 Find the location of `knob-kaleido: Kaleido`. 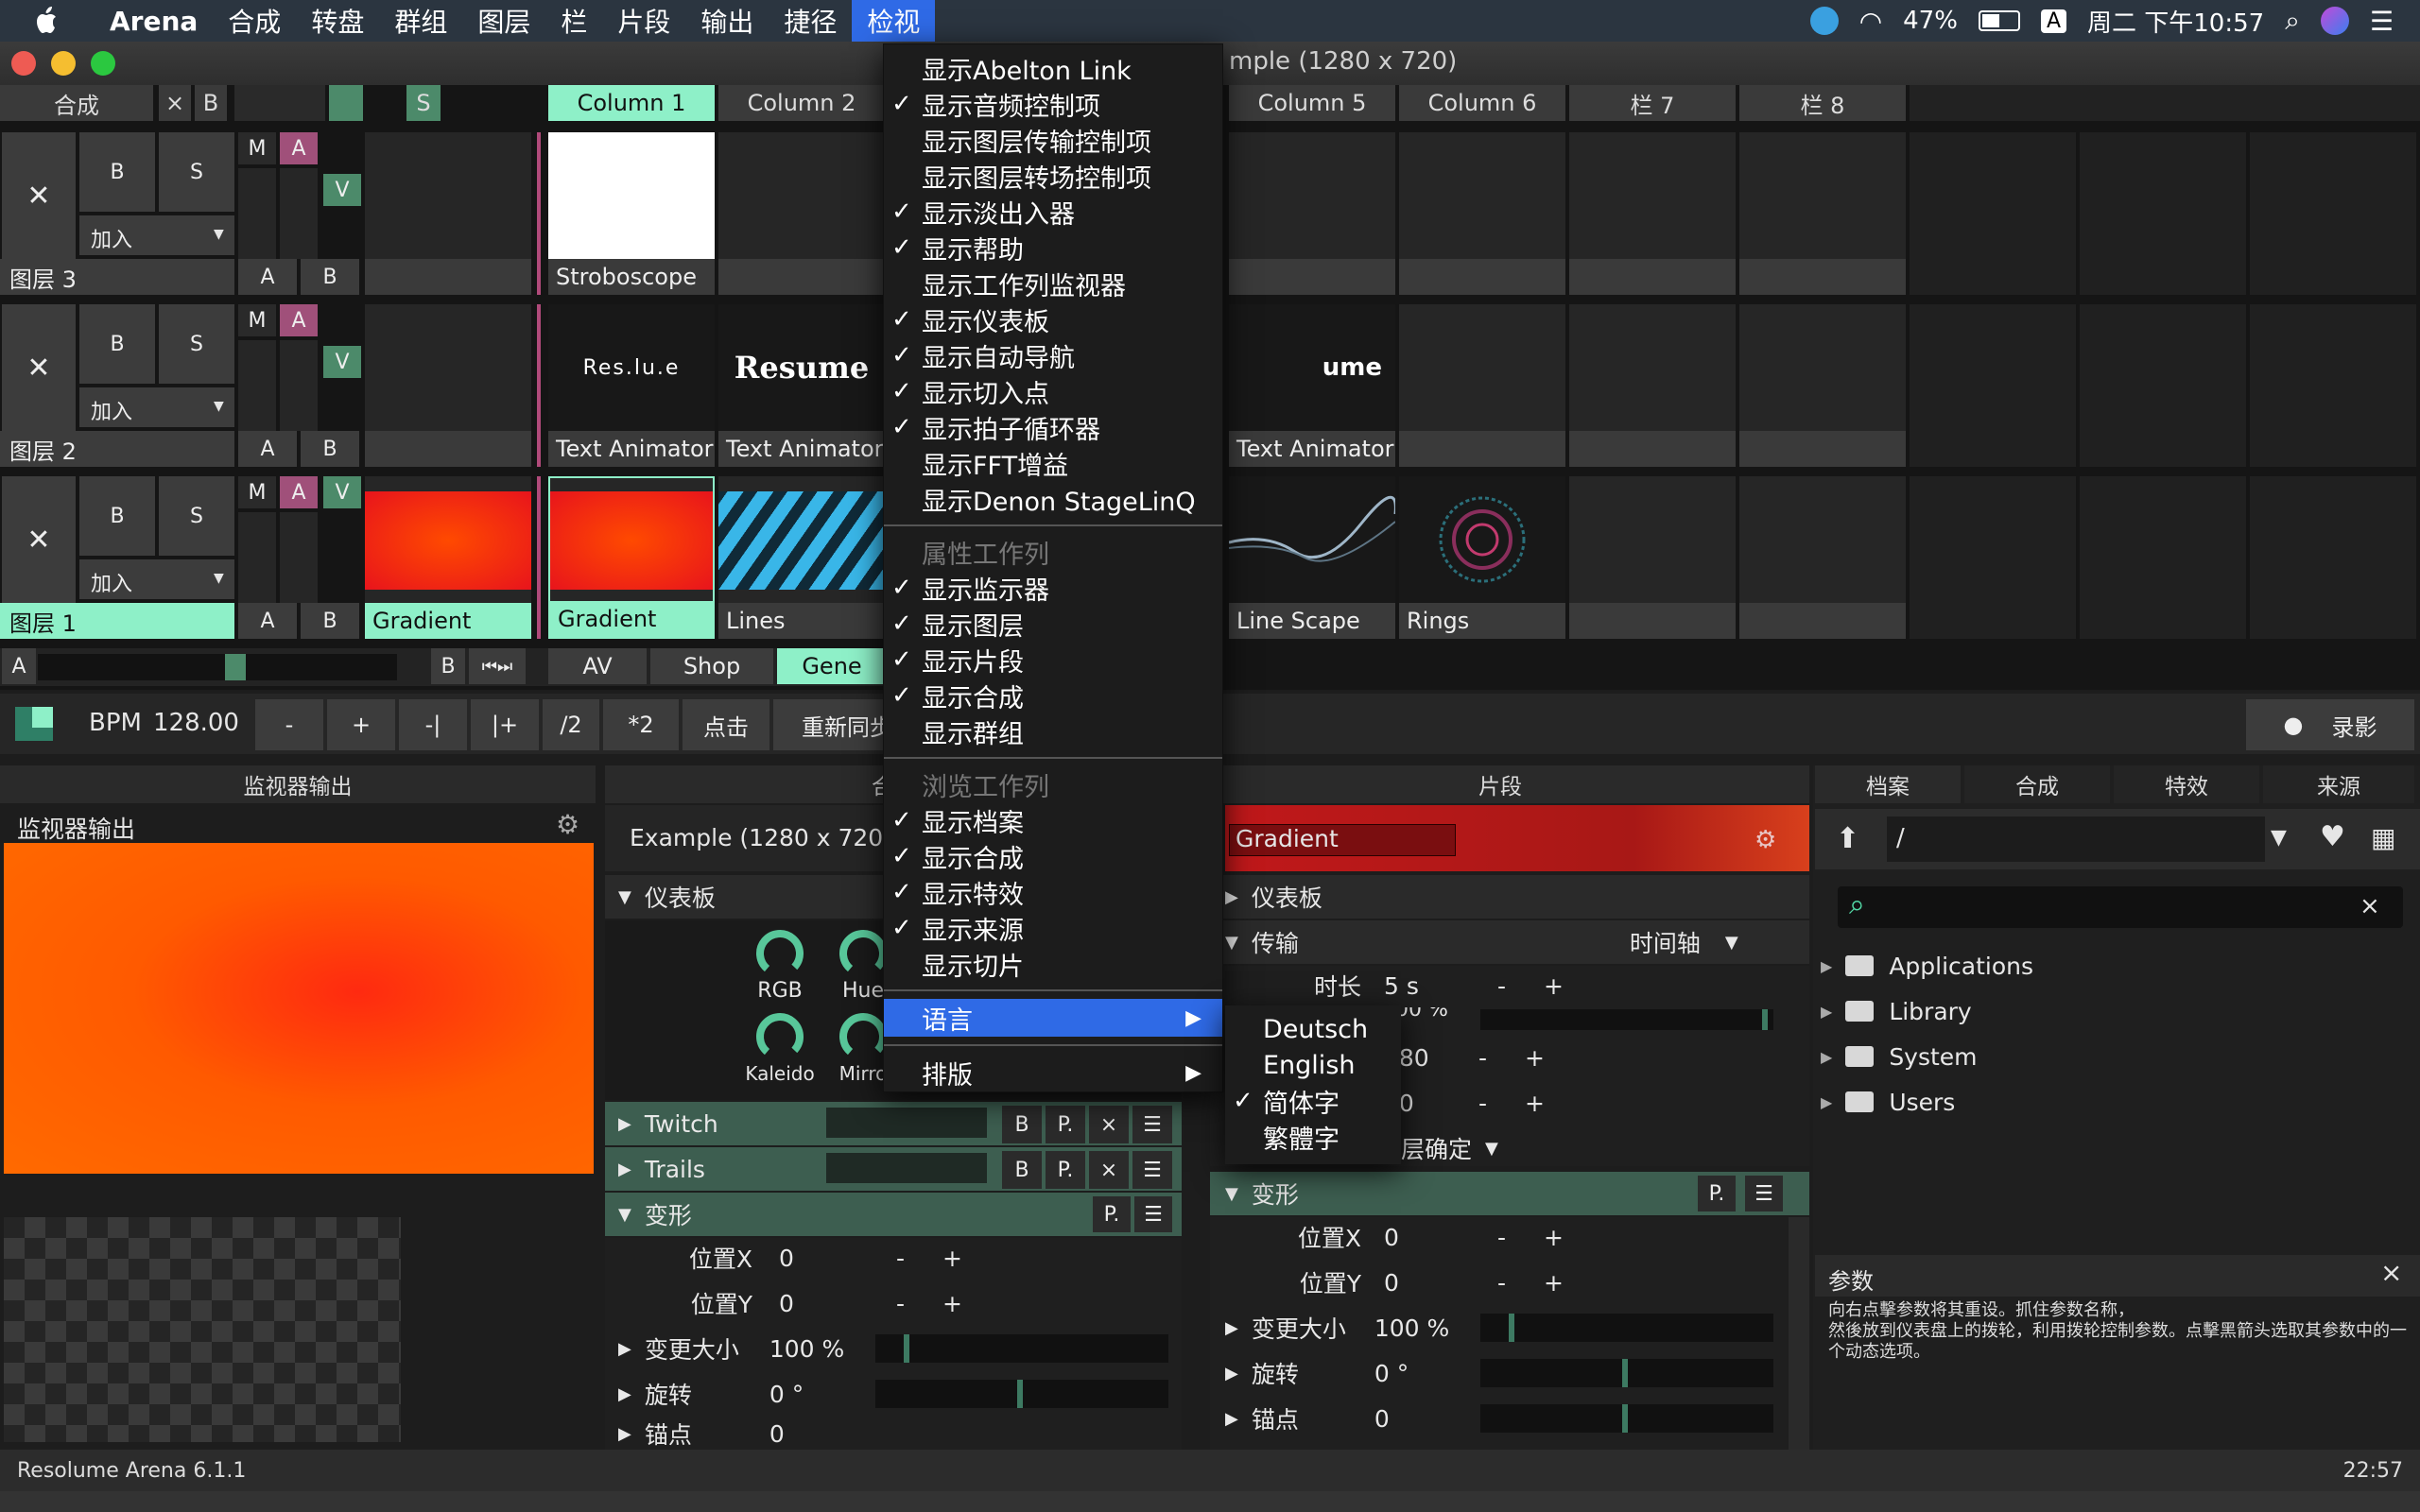

knob-kaleido: Kaleido is located at coordinates (780, 1048).